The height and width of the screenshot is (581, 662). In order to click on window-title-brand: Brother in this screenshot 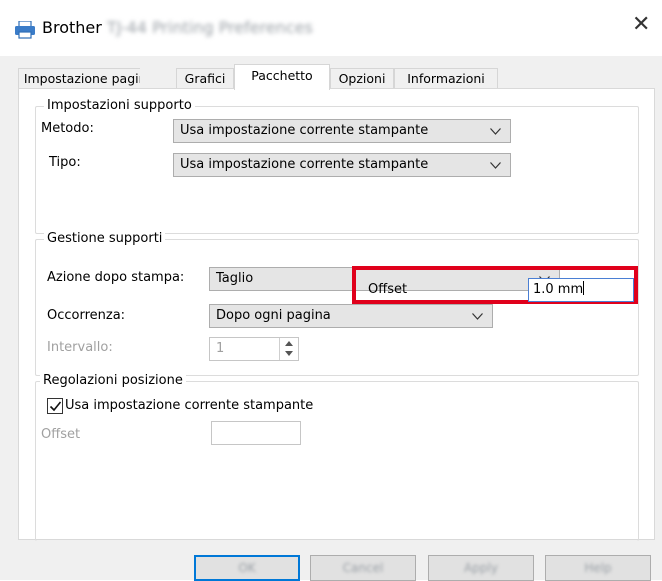, I will do `click(72, 27)`.